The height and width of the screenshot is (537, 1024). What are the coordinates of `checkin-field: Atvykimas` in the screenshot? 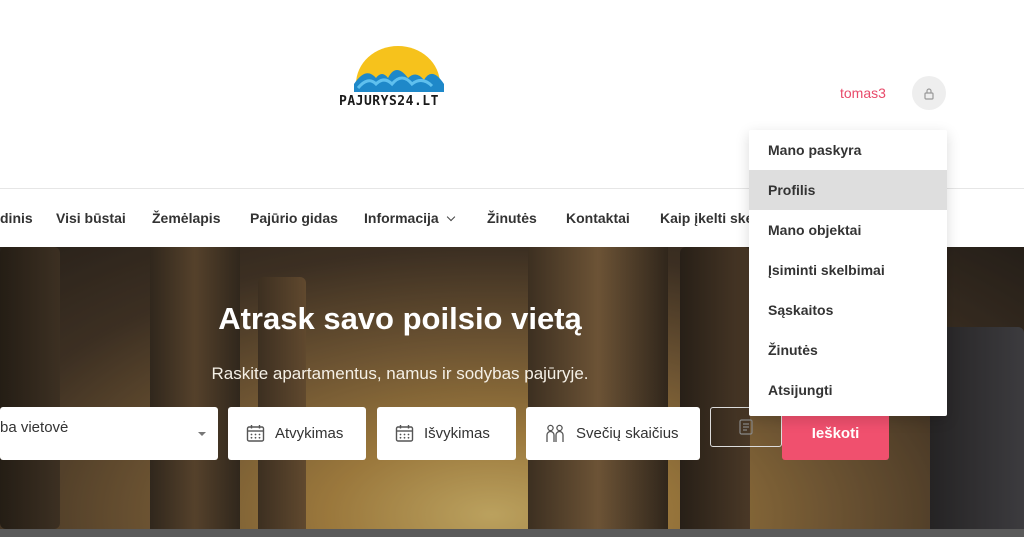 It's located at (297, 433).